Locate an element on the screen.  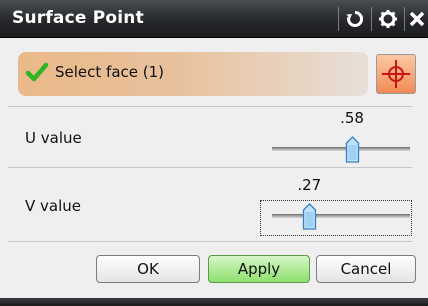
v-value-label: V value is located at coordinates (53, 206).